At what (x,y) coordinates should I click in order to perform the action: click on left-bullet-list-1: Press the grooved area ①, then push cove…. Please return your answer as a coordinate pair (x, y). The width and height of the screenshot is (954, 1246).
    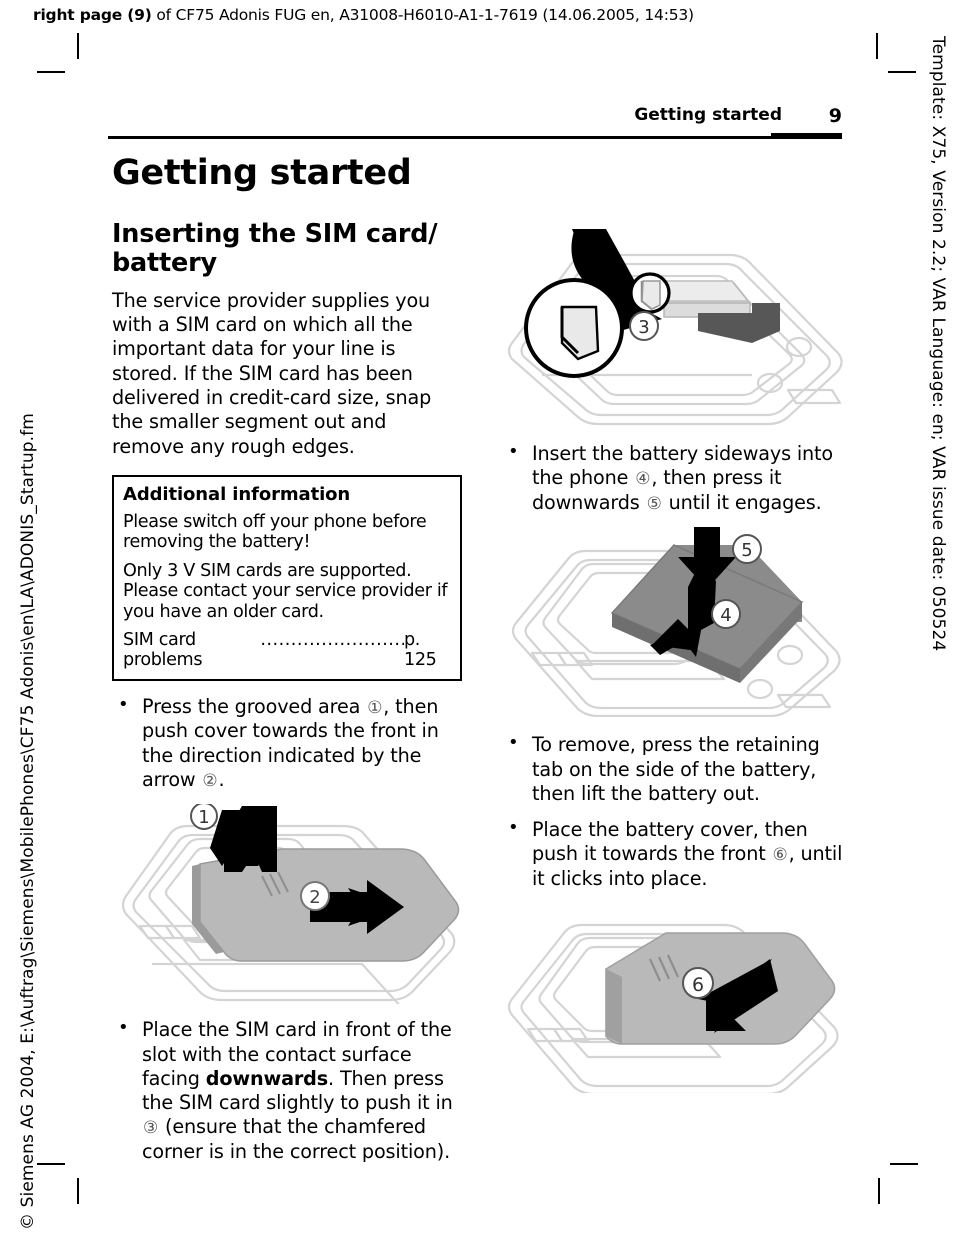
    Looking at the image, I should click on (287, 743).